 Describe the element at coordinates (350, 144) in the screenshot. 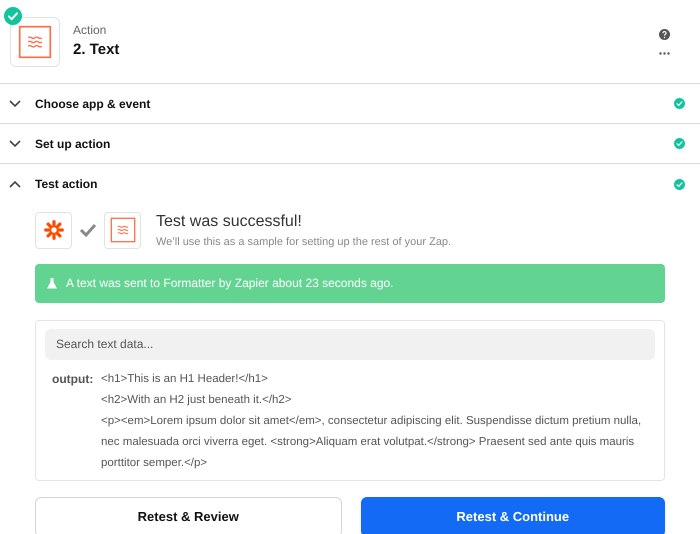

I see `section-header: Set up action` at that location.